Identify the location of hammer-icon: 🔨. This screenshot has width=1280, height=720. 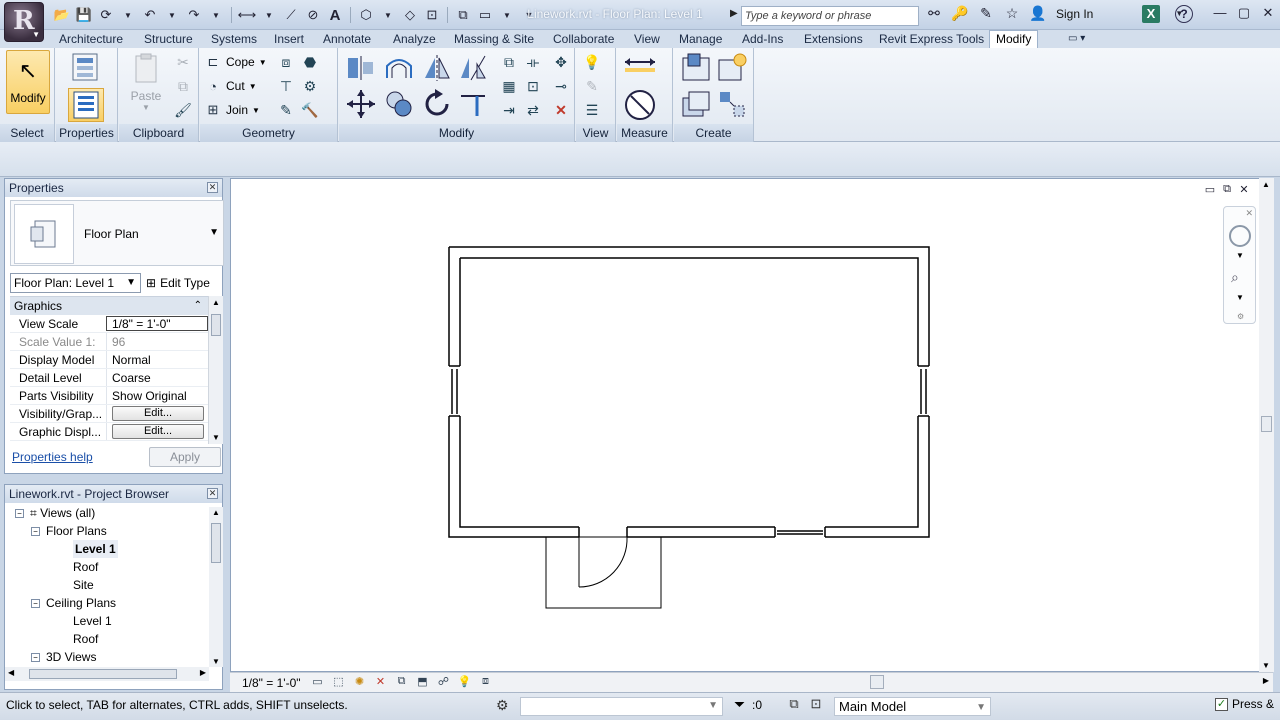
(310, 110).